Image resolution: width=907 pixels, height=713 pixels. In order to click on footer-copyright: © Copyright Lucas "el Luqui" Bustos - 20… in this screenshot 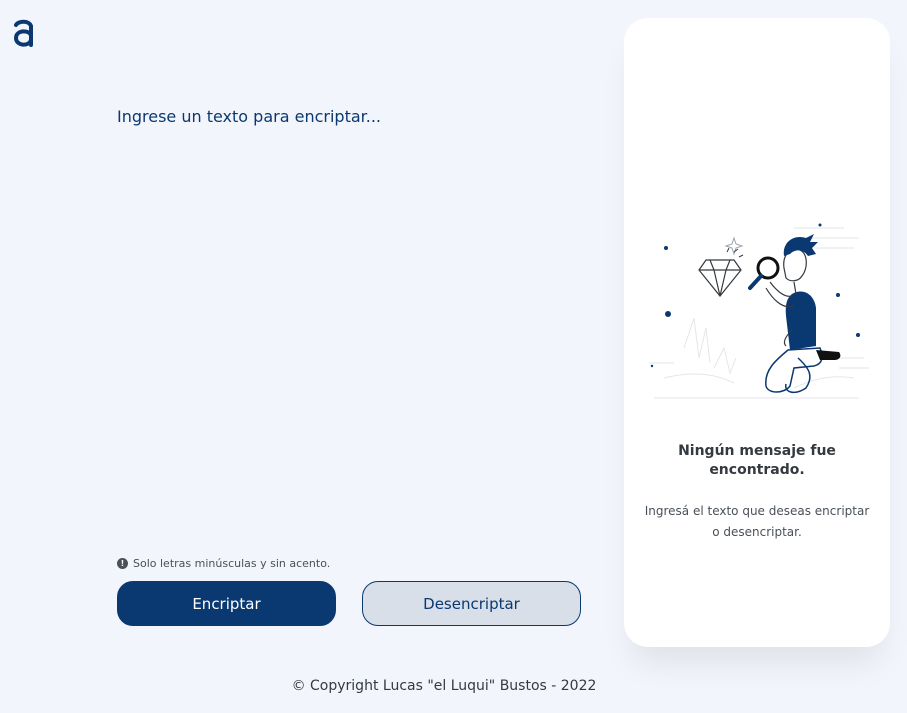, I will do `click(444, 686)`.